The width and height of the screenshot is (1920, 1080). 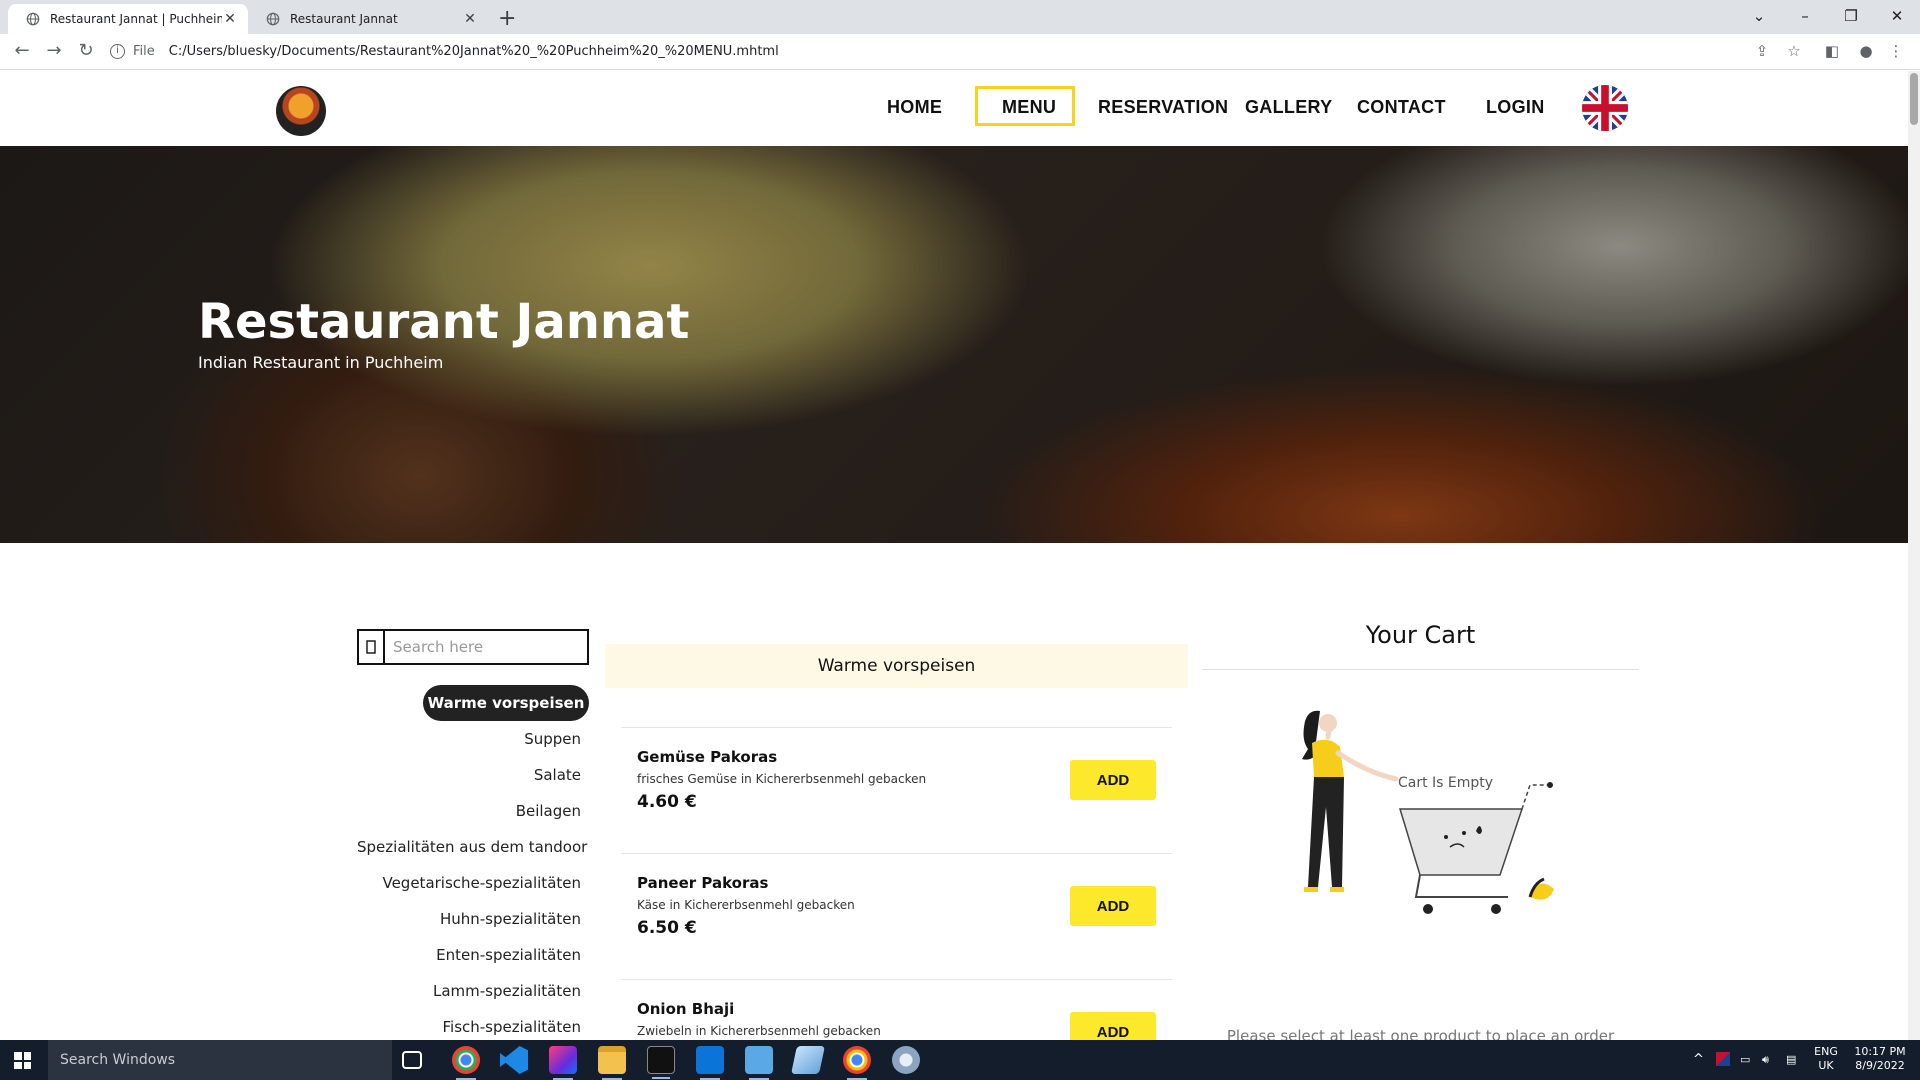 What do you see at coordinates (22, 50) in the screenshot?
I see `back-icon: ←` at bounding box center [22, 50].